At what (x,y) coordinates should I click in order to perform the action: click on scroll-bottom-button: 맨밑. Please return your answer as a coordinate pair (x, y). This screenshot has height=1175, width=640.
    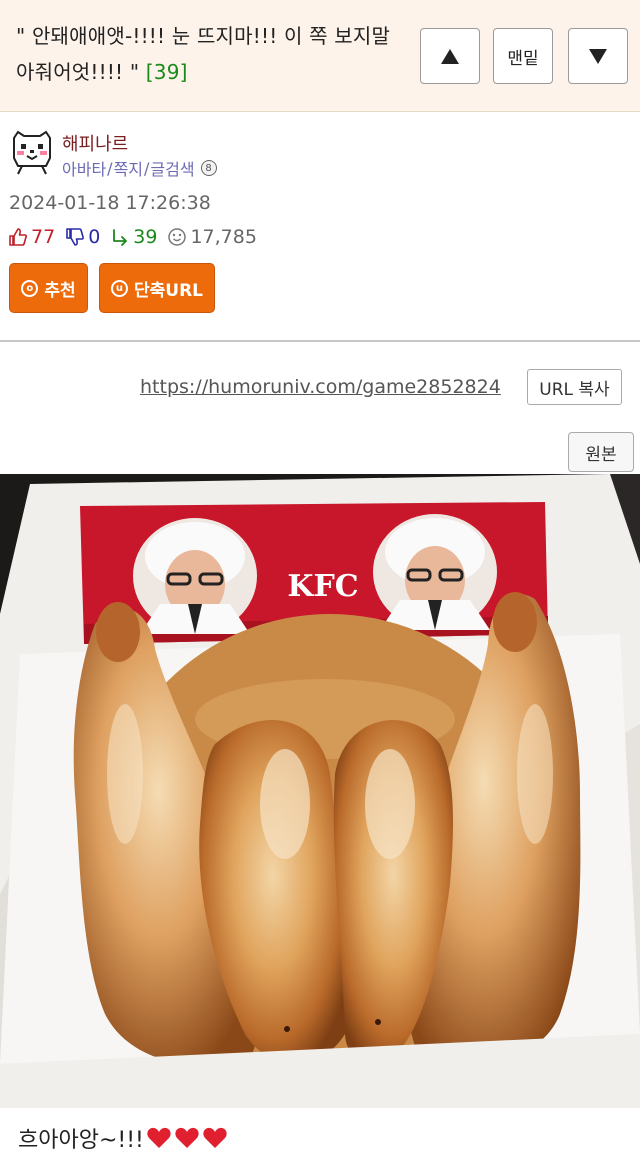
    Looking at the image, I should click on (523, 56).